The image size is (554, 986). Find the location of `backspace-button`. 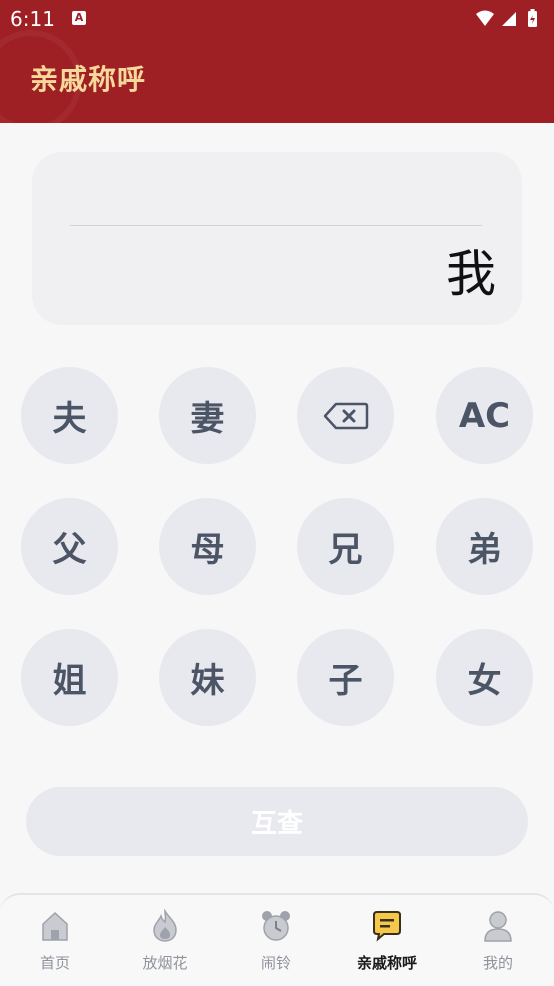

backspace-button is located at coordinates (345, 415).